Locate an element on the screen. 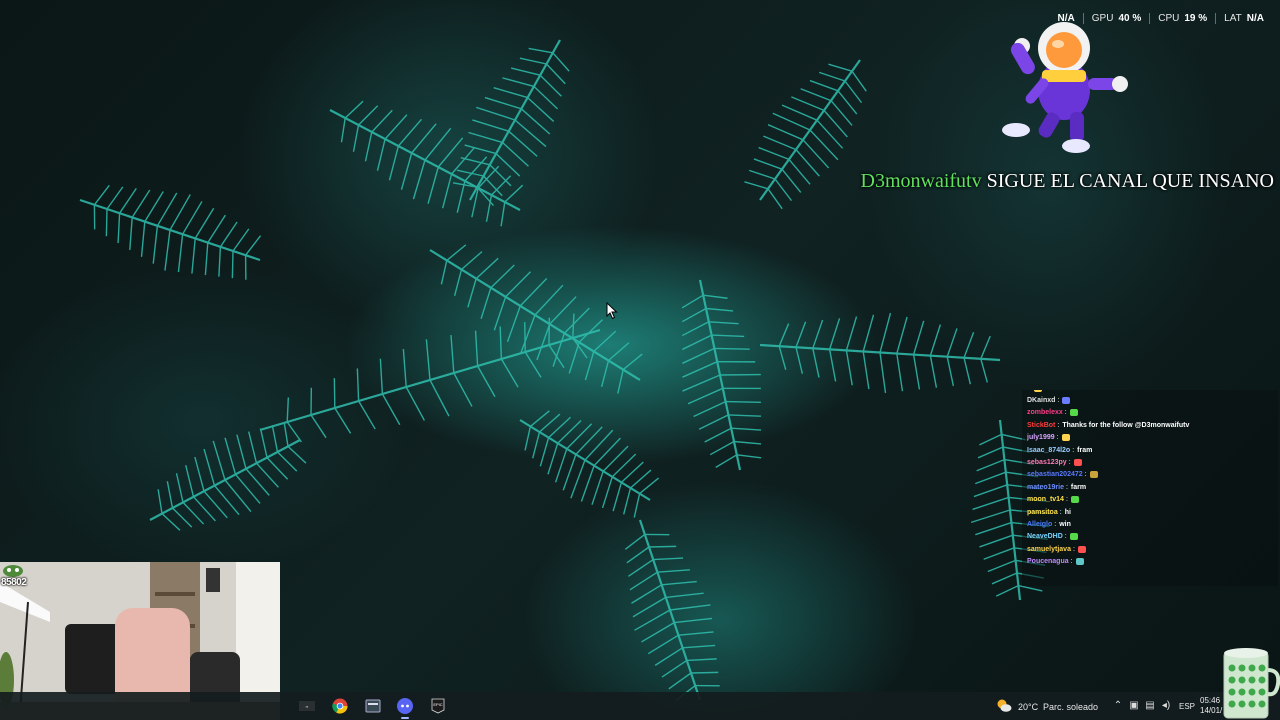  alert-message: SIGUE EL CANAL QUE INSANO is located at coordinates (1130, 181).